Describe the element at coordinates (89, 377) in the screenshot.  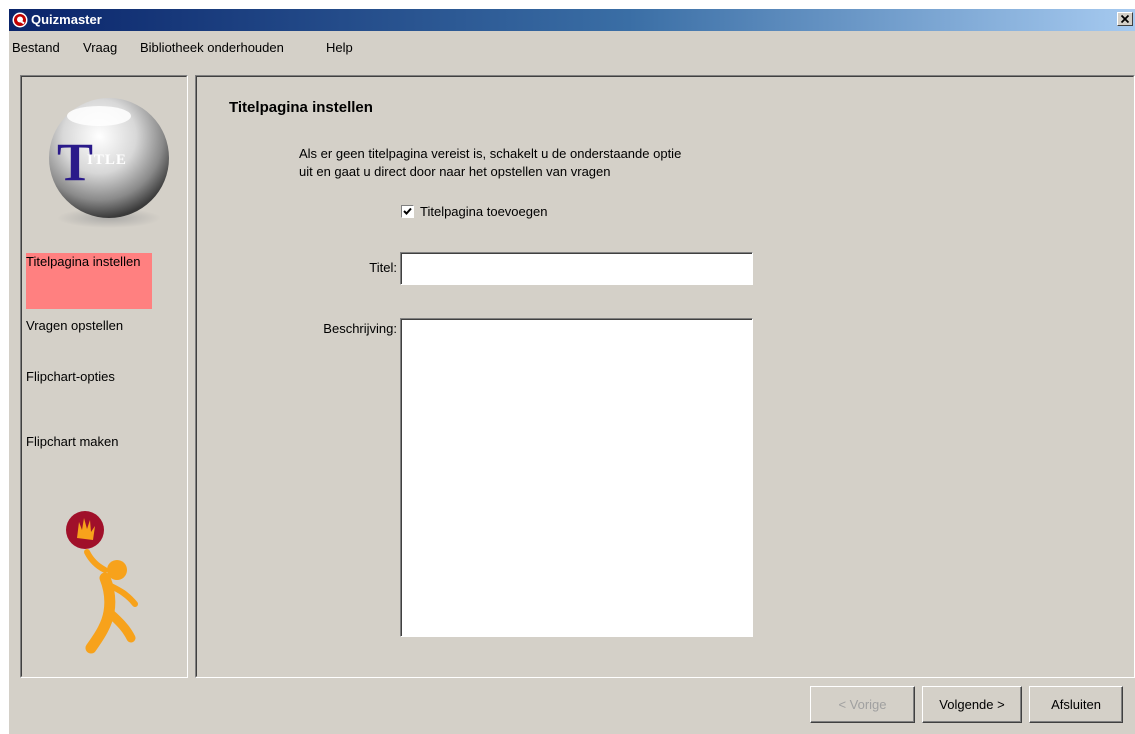
I see `step-flipchart-opties: Flipchart-opties` at that location.